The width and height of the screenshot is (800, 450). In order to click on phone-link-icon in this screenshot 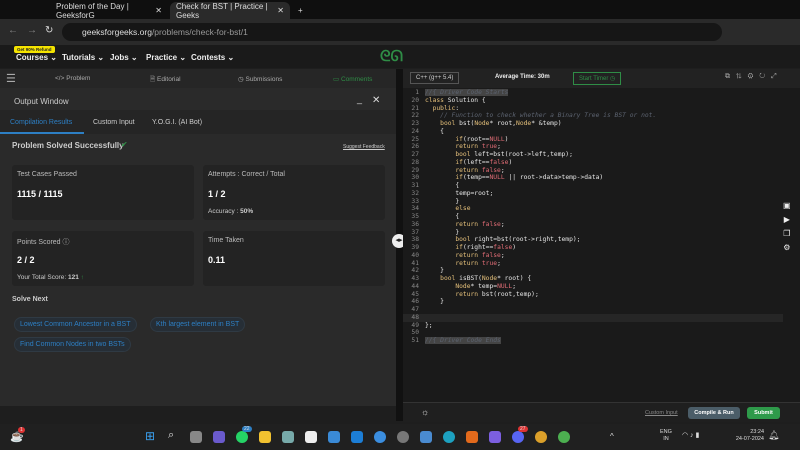, I will do `click(334, 437)`.